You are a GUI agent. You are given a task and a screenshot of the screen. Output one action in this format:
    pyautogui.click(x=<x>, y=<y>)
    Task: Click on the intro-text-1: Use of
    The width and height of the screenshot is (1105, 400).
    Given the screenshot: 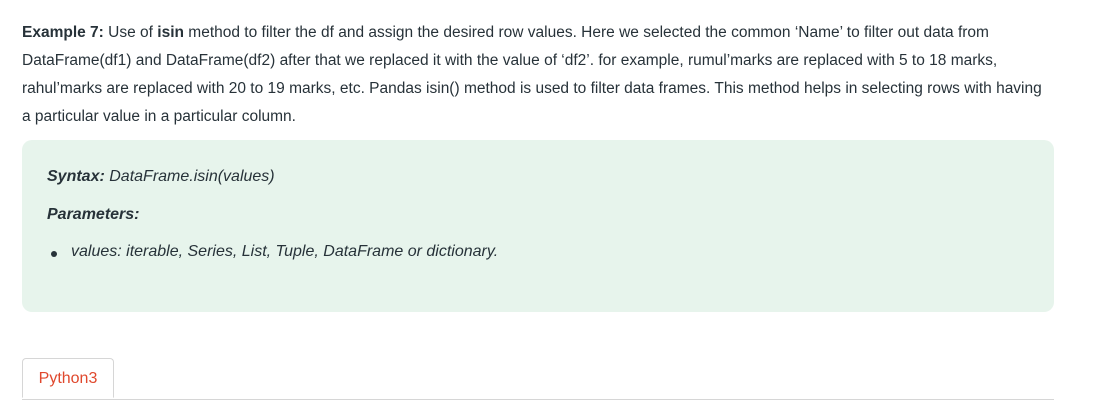 What is the action you would take?
    pyautogui.click(x=130, y=32)
    